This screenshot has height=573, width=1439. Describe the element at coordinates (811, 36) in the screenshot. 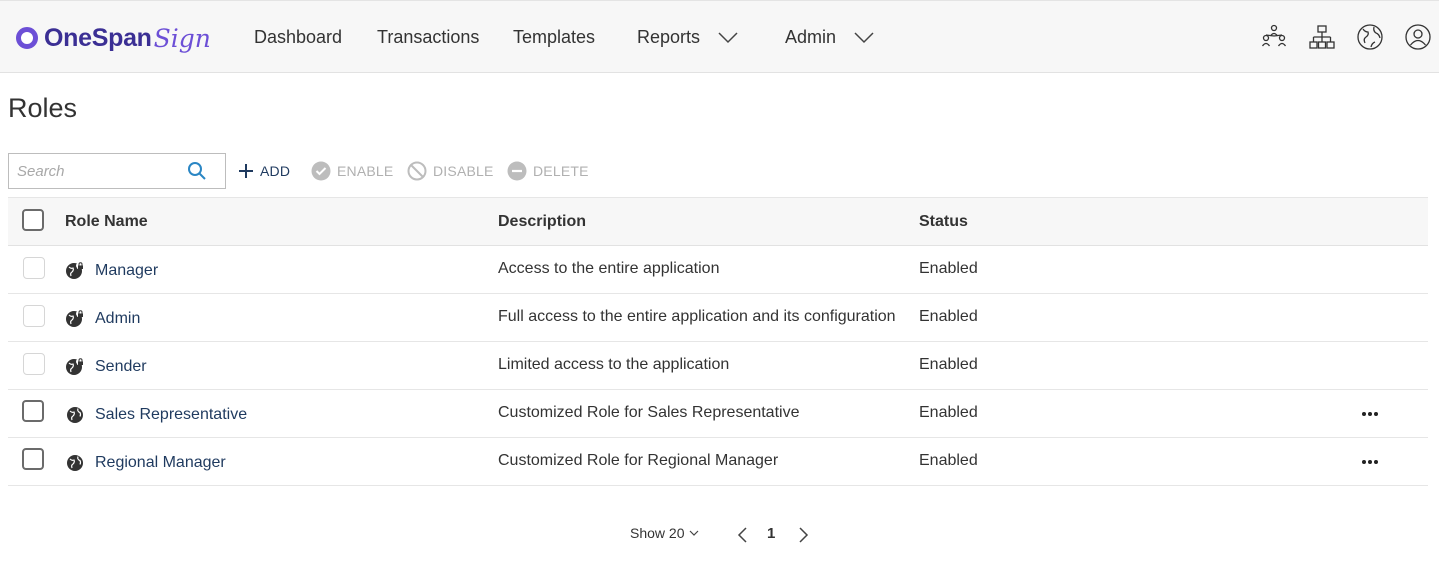

I see `nav-admin-label: Admin` at that location.